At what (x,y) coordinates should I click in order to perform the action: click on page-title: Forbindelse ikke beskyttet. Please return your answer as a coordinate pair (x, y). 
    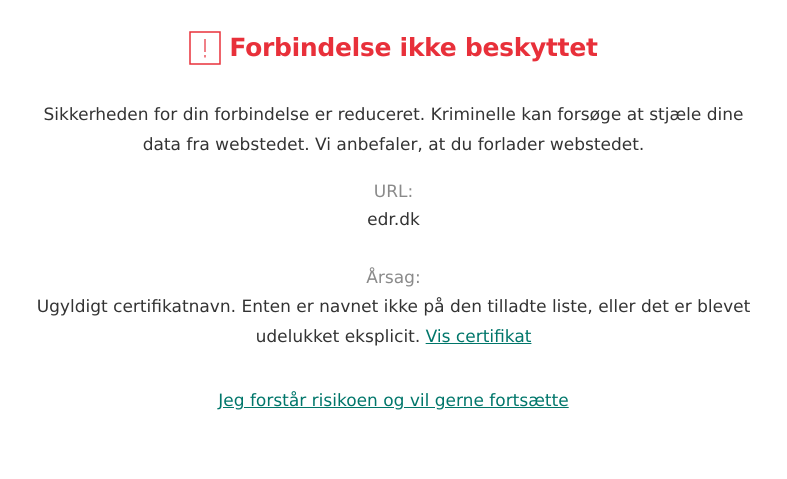
    Looking at the image, I should click on (413, 48).